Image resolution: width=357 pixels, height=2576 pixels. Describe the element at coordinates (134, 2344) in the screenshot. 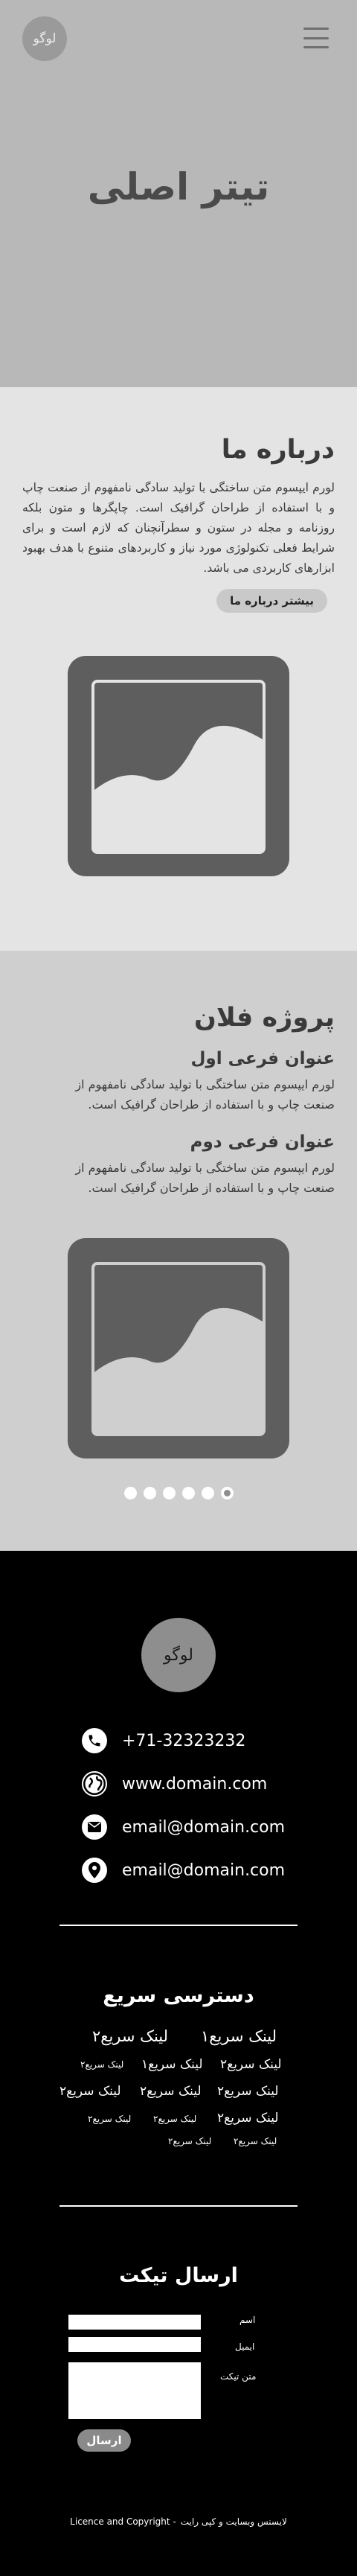

I see `email-input` at that location.